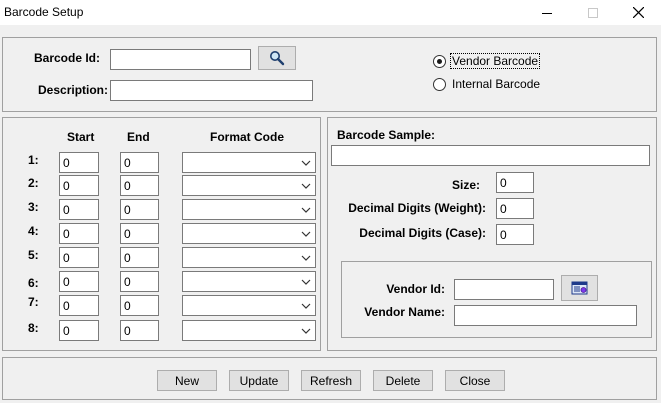  Describe the element at coordinates (439, 84) in the screenshot. I see `radio-unchecked-icon` at that location.